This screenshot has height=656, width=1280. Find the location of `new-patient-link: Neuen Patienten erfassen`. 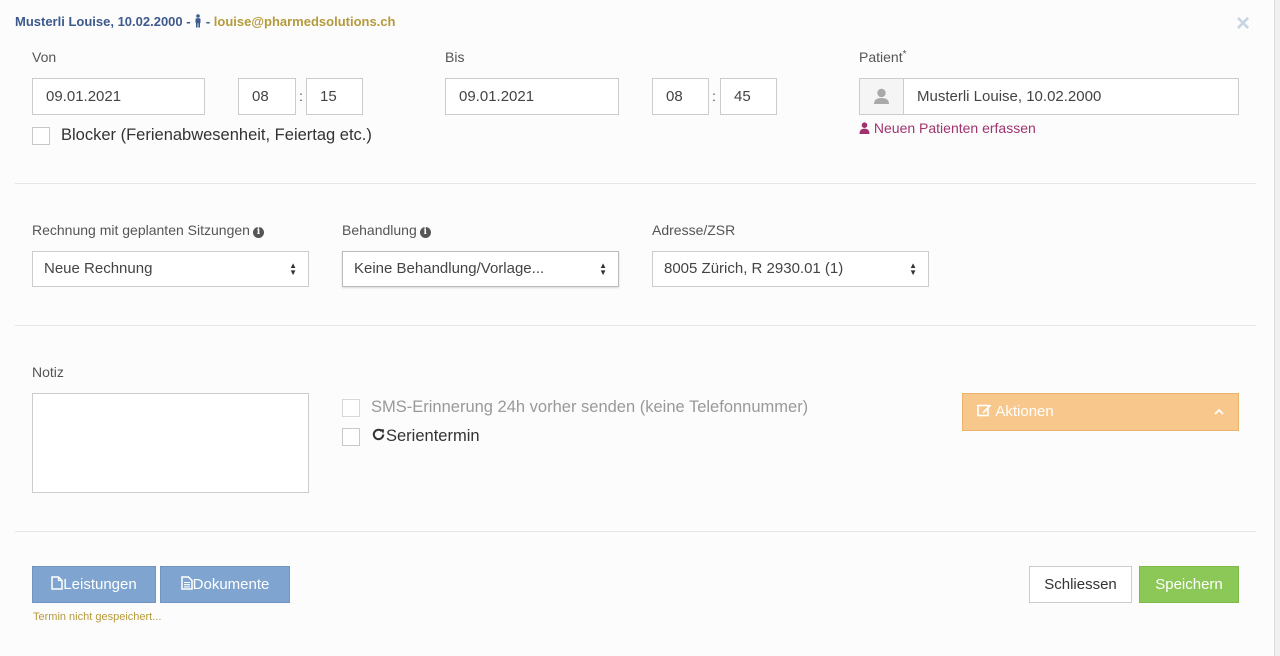

new-patient-link: Neuen Patienten erfassen is located at coordinates (947, 128).